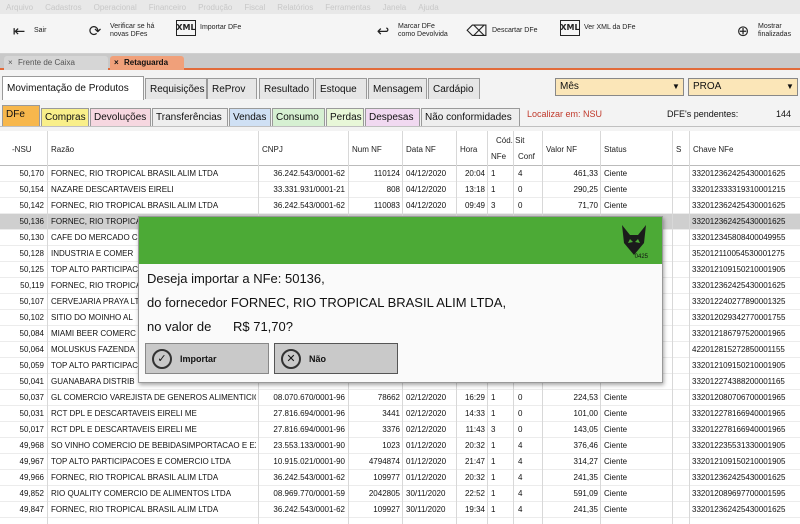 The height and width of the screenshot is (524, 800). What do you see at coordinates (386, 509) in the screenshot?
I see `cell-num: 109927` at bounding box center [386, 509].